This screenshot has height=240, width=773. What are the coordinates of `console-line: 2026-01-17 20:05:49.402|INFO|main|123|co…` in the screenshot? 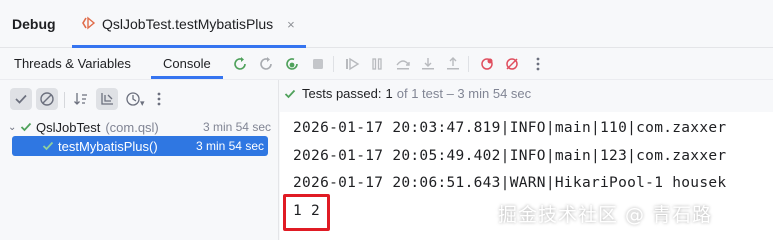 It's located at (510, 156).